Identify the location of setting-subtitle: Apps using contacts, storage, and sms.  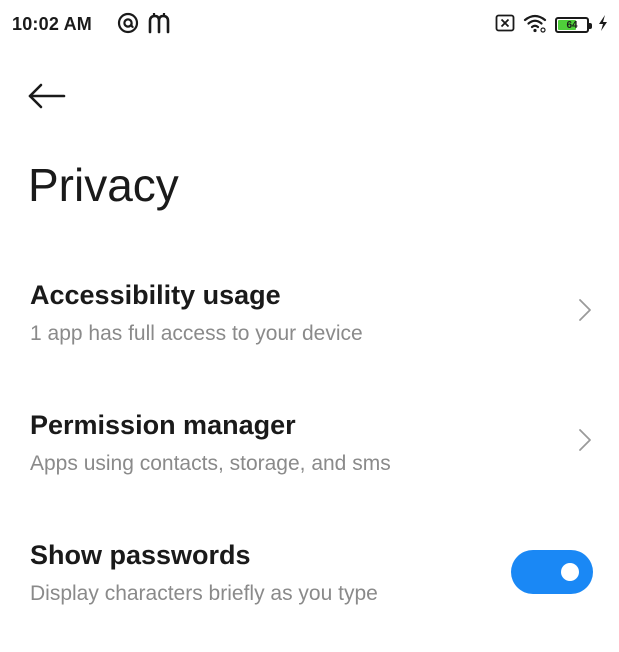
(210, 463).